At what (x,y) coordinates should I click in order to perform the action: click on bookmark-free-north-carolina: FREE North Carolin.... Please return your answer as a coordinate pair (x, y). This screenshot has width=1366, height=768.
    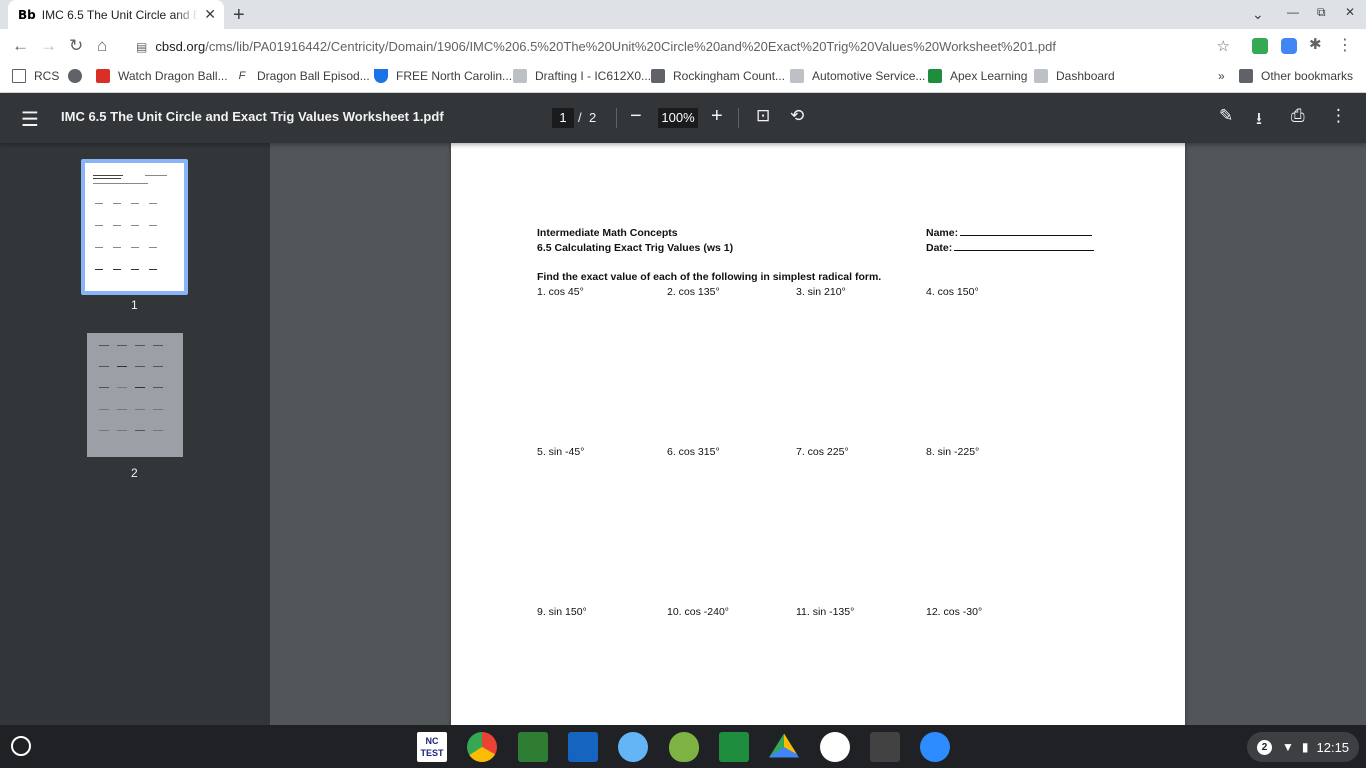
    Looking at the image, I should click on (443, 76).